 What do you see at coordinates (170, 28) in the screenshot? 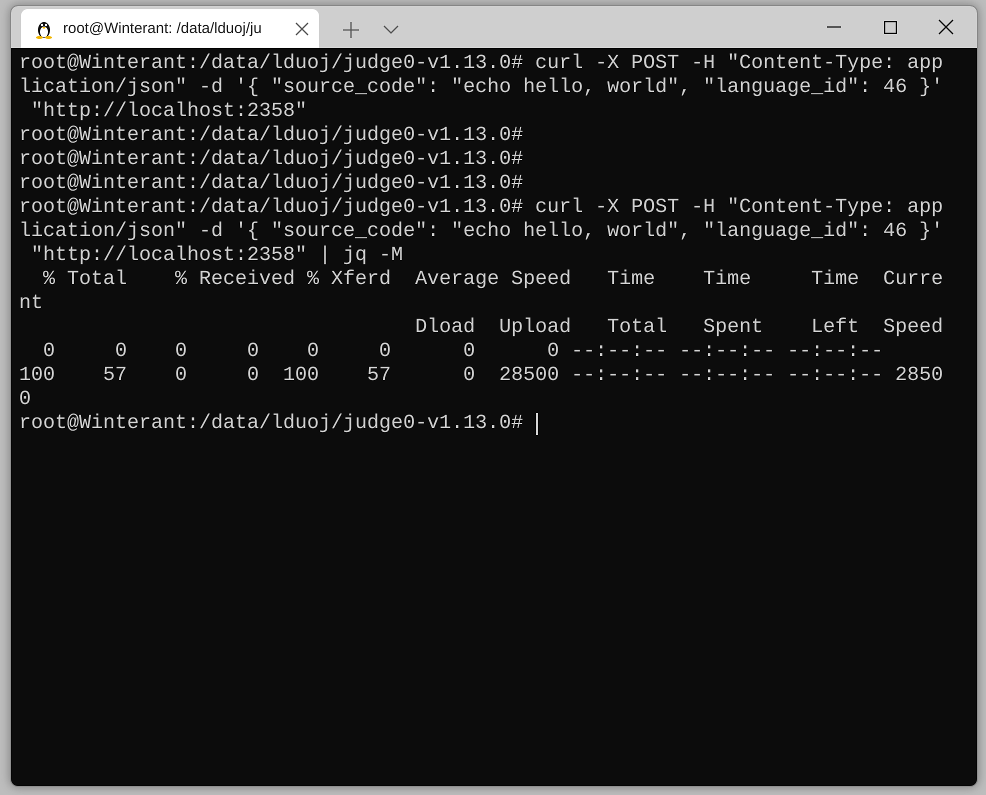
I see `terminal-tab: root@Winterant: /data/lduoj/ju` at bounding box center [170, 28].